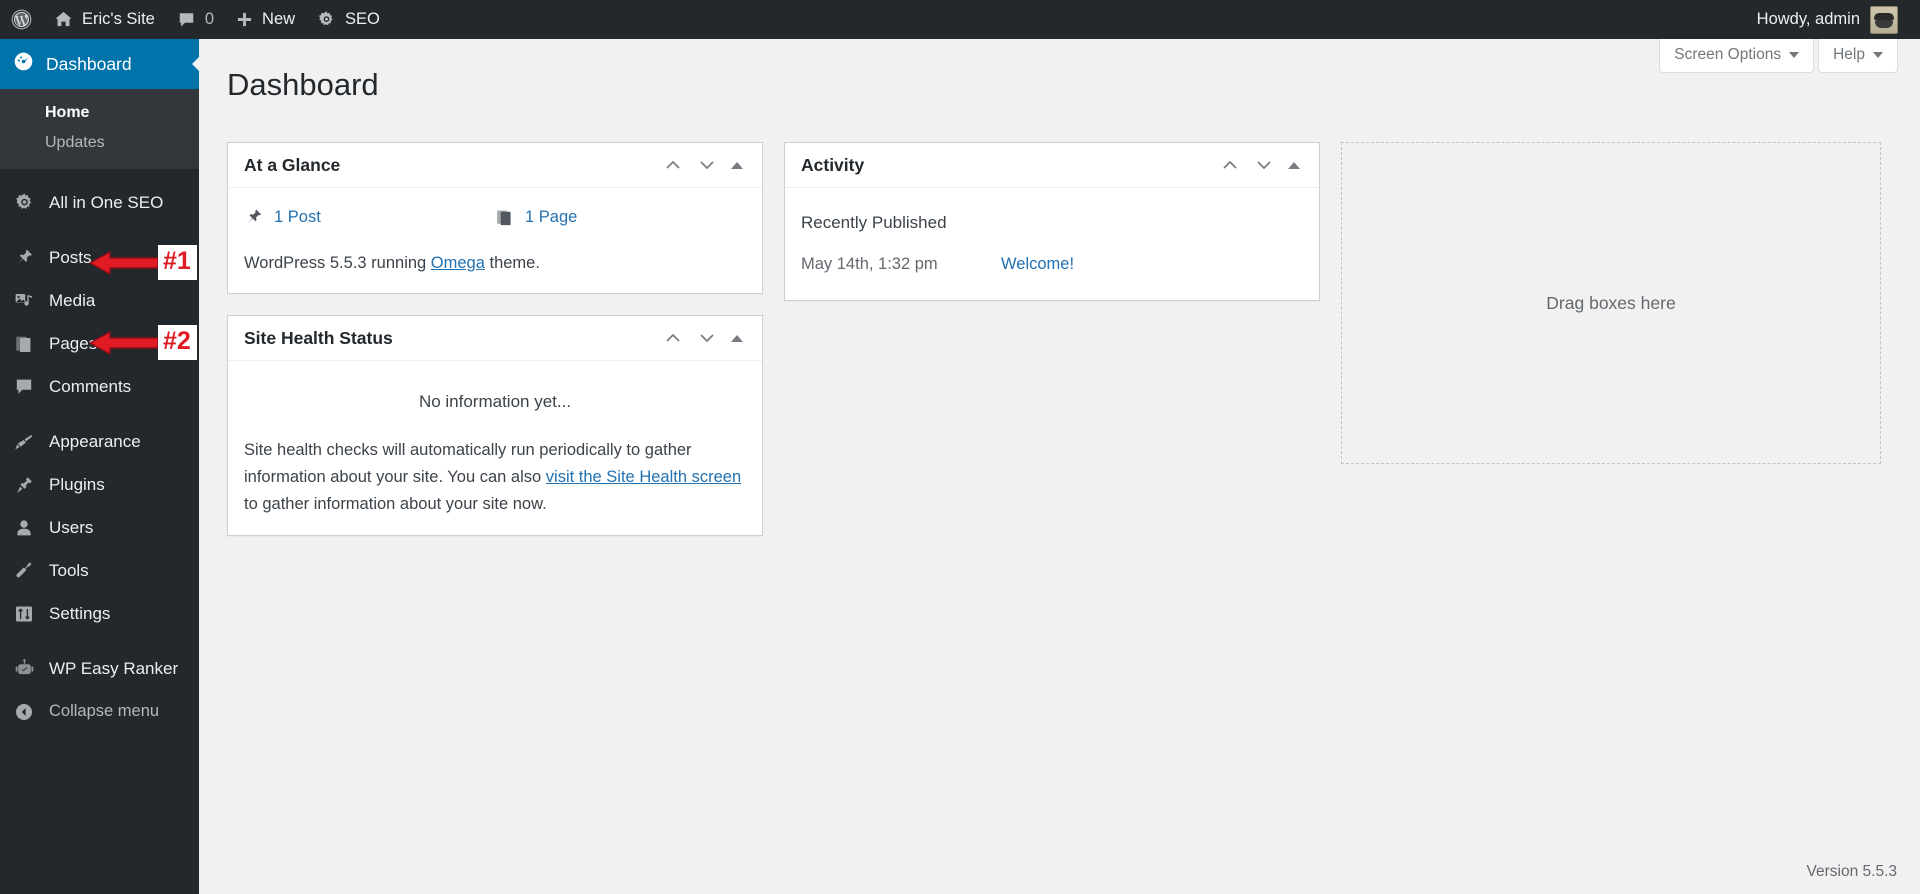  Describe the element at coordinates (196, 64) in the screenshot. I see `sidebar-active-arrow` at that location.